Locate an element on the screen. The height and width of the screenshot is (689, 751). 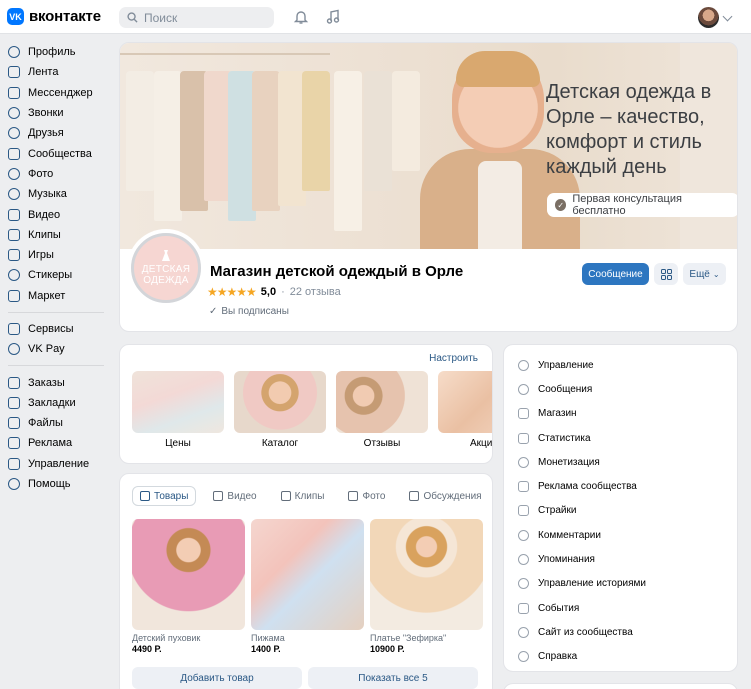
subscription-status: ✓ Вы подписаны is located at coordinates (249, 311).